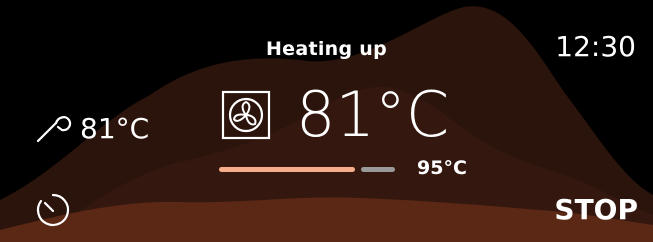  I want to click on timer-icon, so click(53, 210).